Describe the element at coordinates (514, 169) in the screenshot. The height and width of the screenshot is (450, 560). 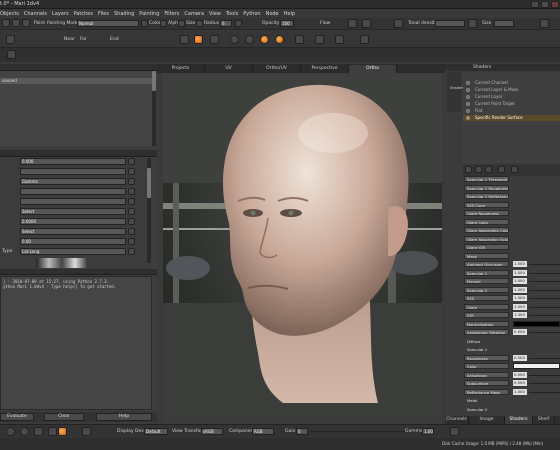
I see `shader-view-icon` at that location.